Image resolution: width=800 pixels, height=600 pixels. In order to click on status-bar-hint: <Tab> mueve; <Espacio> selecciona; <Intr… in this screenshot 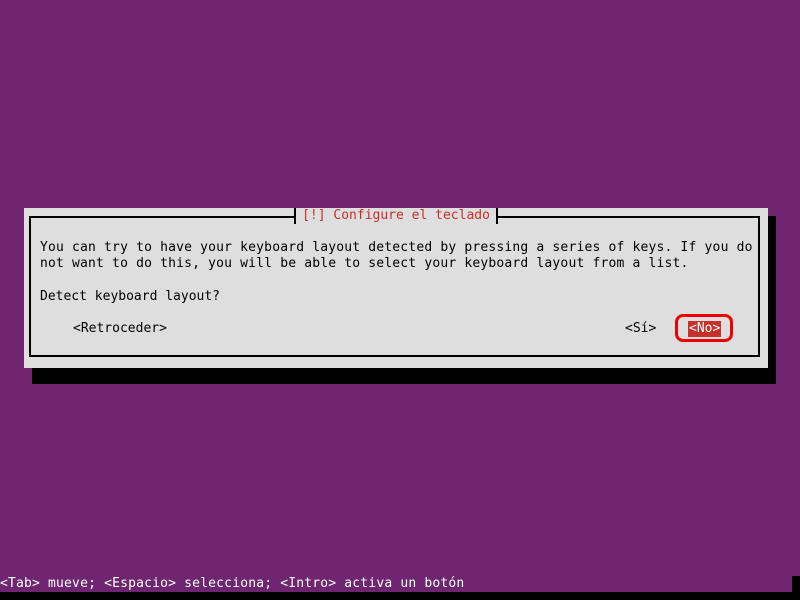, I will do `click(232, 583)`.